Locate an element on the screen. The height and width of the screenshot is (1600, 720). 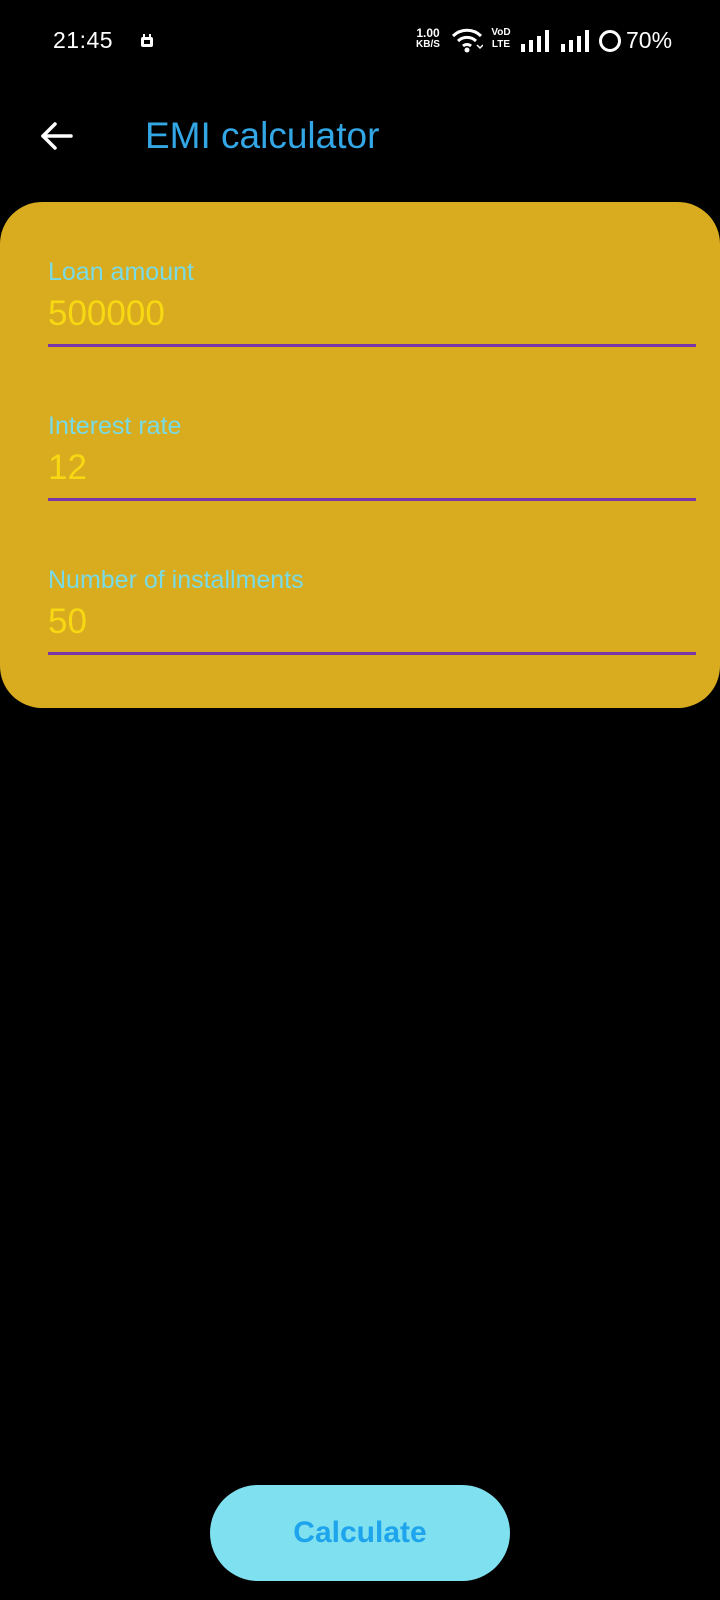
status-bar: 21:45 1.00 KB/S VoD LTE 70% is located at coordinates (360, 42).